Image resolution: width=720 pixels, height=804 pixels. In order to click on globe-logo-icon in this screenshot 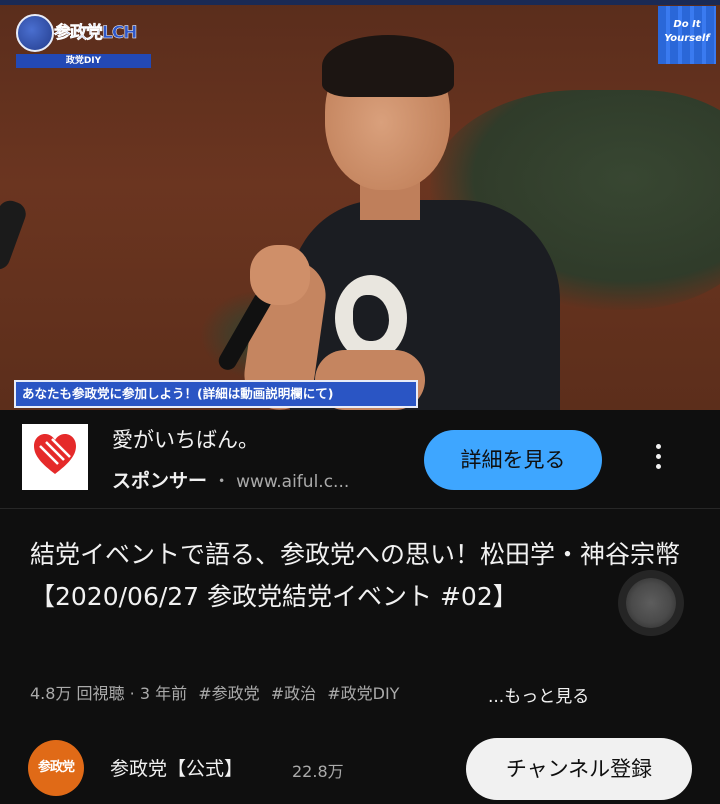, I will do `click(35, 33)`.